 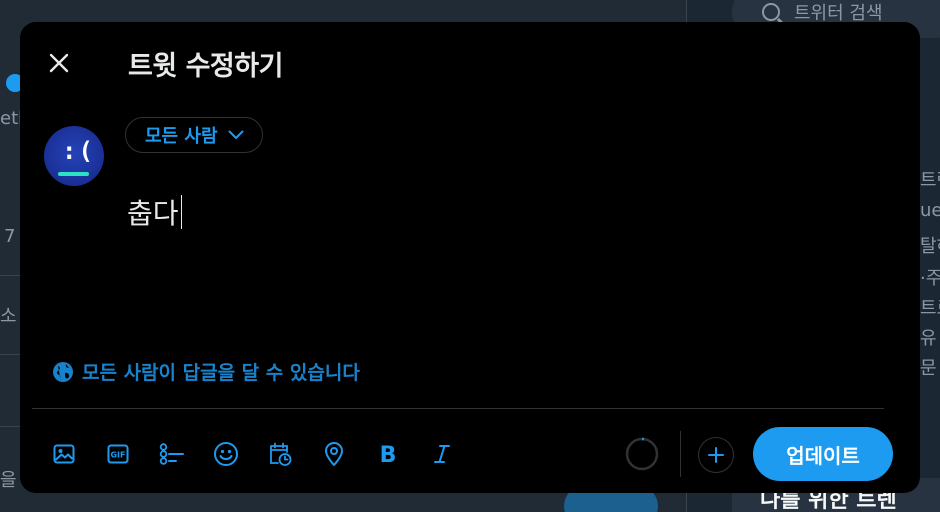 What do you see at coordinates (928, 368) in the screenshot?
I see `background-text-fragment: 문` at bounding box center [928, 368].